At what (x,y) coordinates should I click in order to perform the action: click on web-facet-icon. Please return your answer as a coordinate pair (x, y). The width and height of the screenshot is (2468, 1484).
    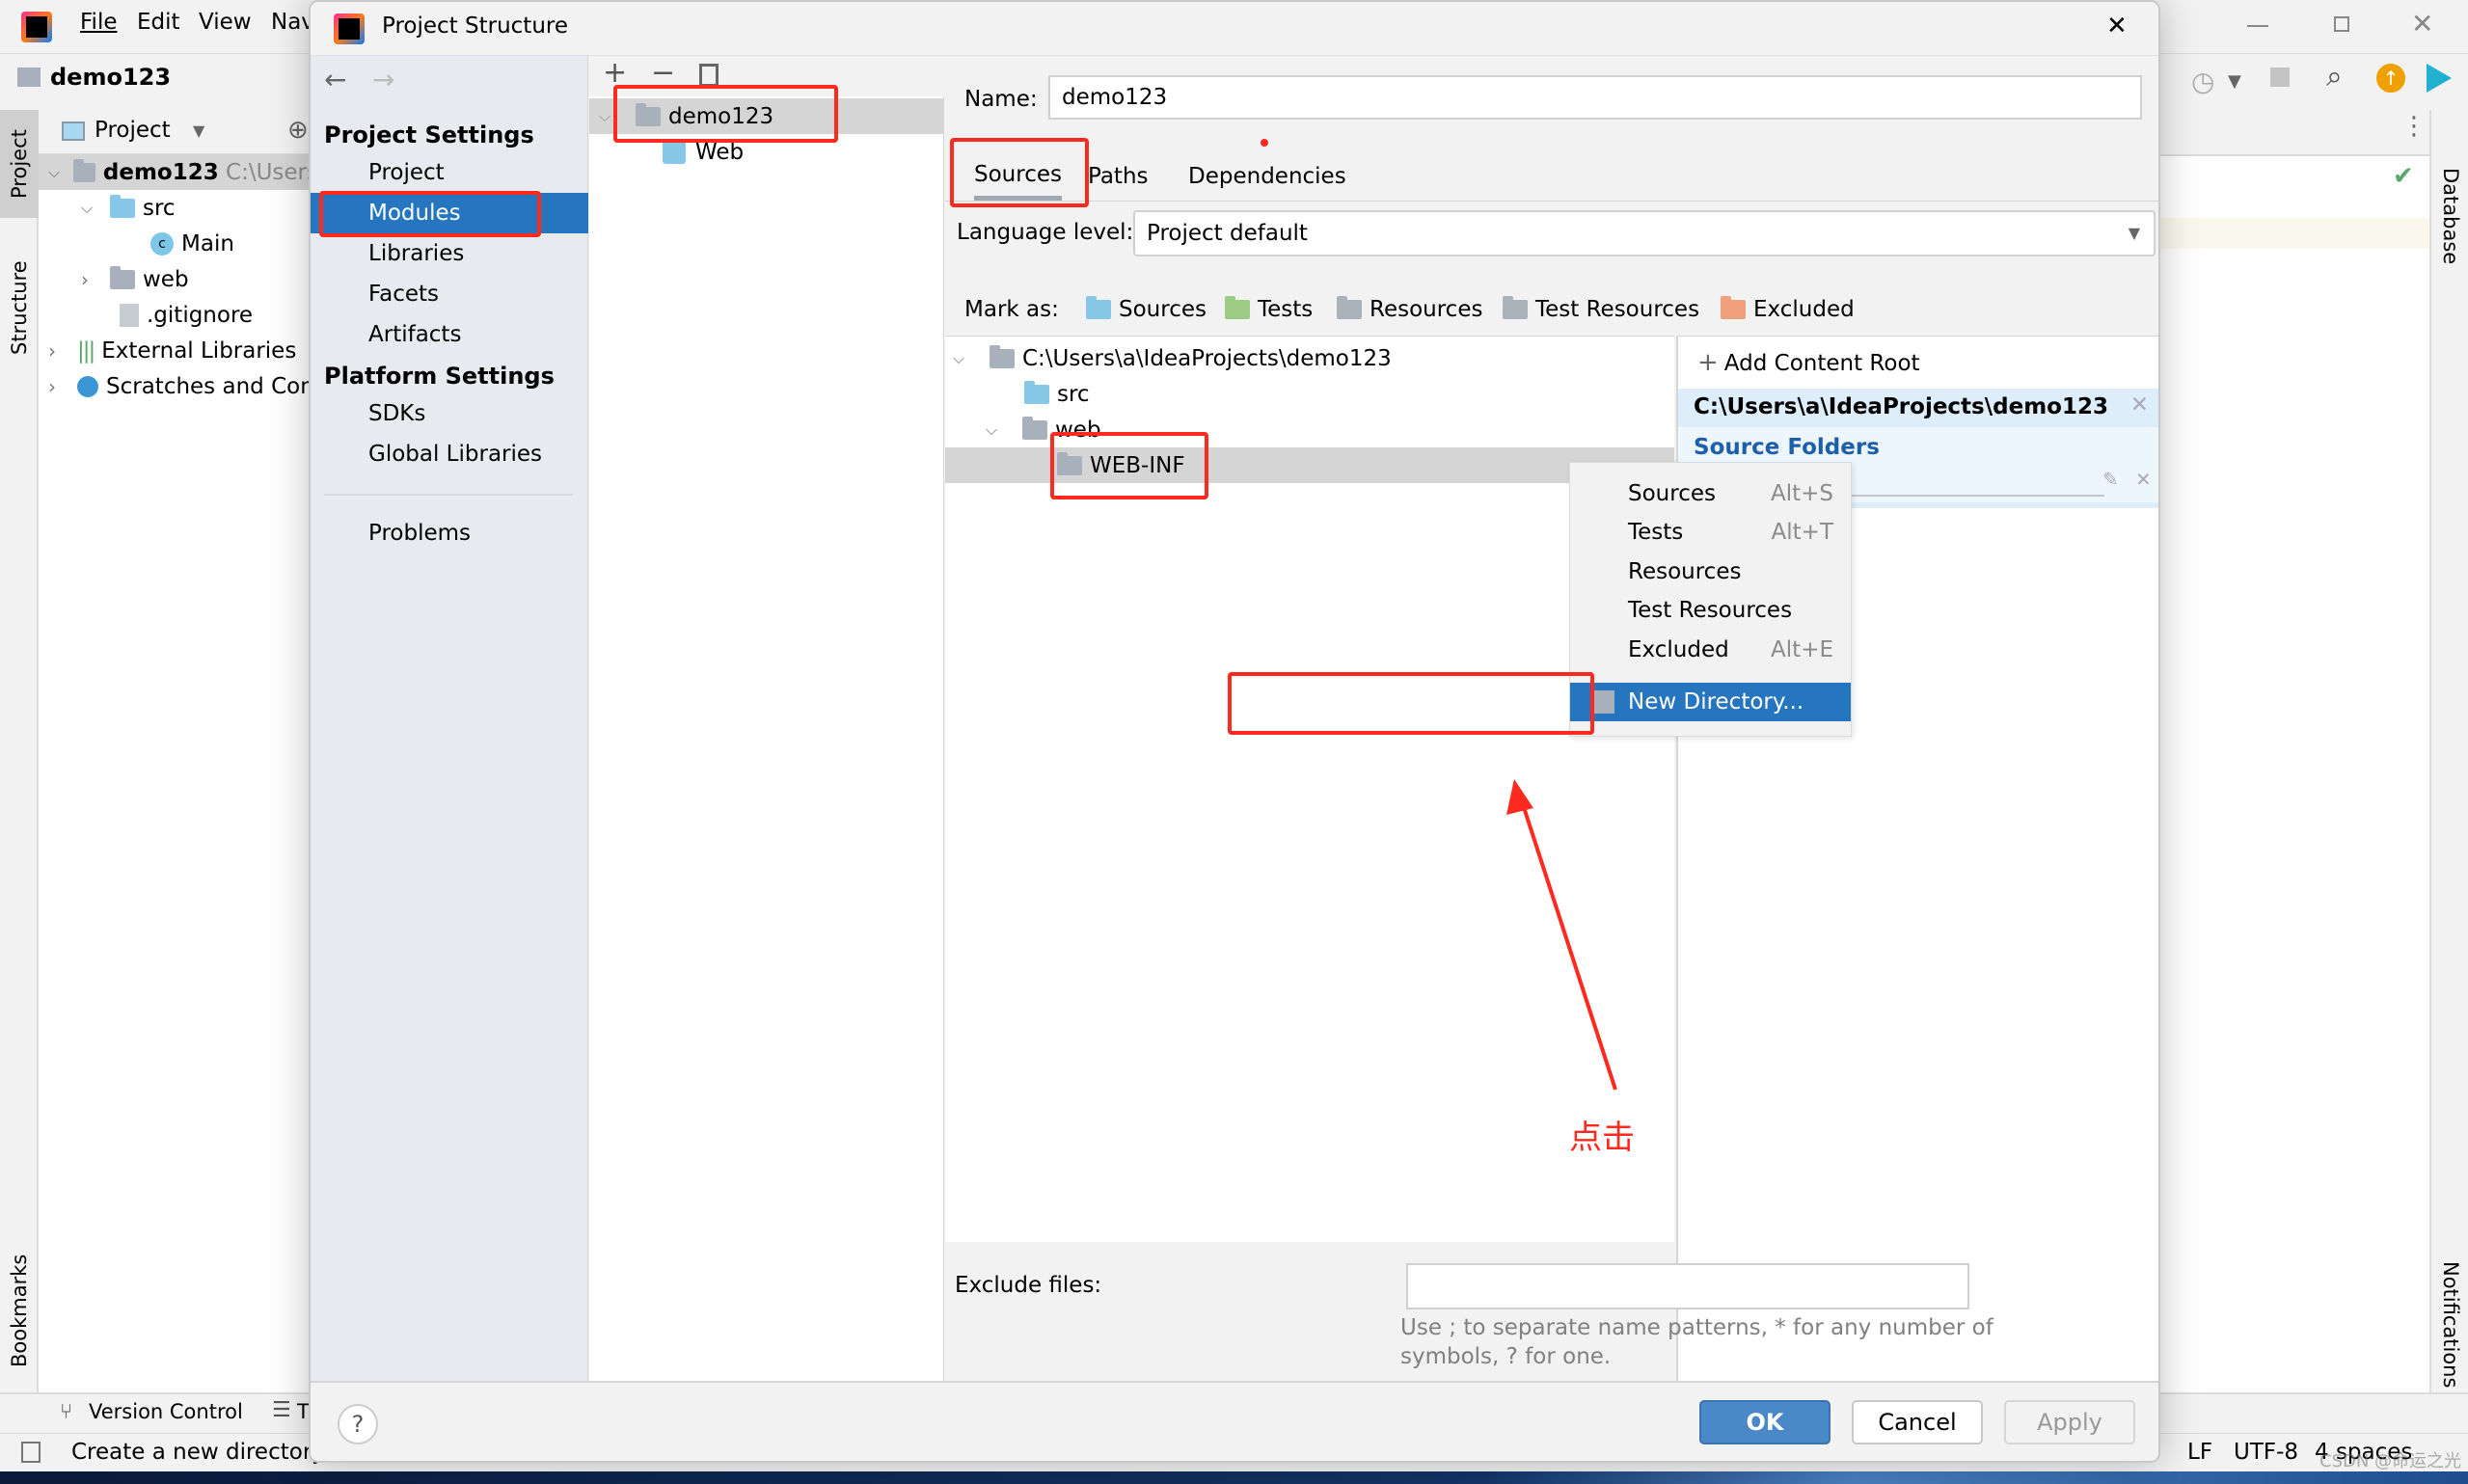
    Looking at the image, I should click on (674, 152).